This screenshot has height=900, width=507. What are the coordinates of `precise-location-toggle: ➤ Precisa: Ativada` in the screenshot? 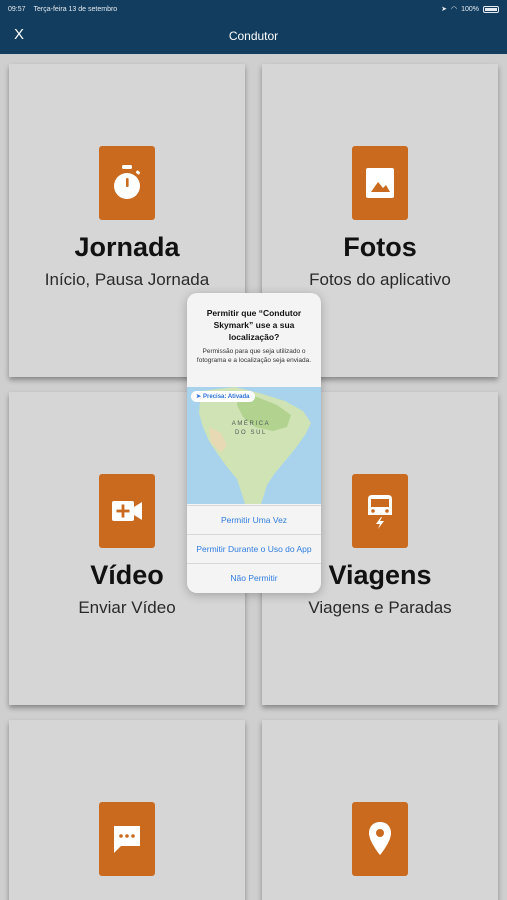 It's located at (223, 396).